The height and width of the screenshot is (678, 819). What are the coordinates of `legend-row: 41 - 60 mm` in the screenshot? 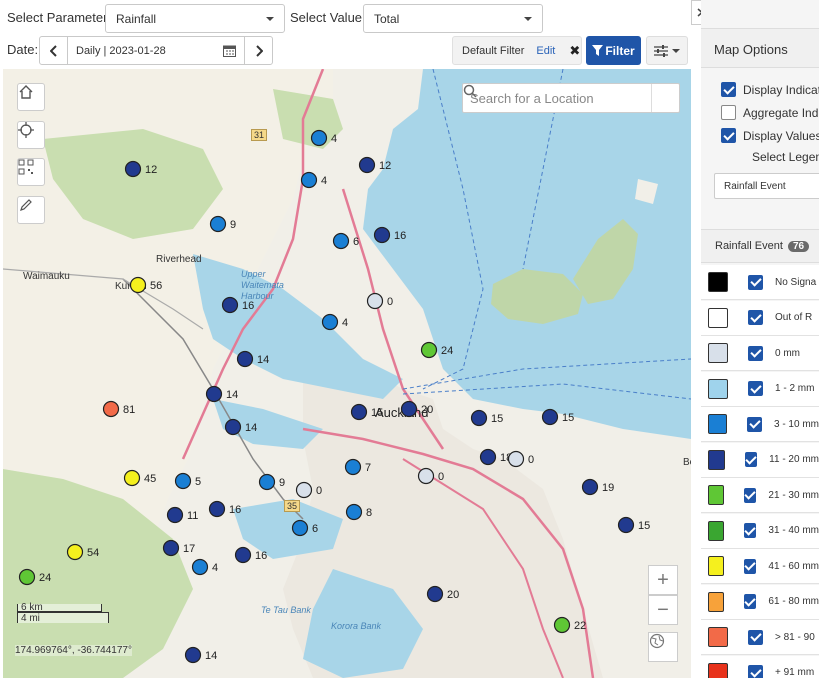 It's located at (760, 566).